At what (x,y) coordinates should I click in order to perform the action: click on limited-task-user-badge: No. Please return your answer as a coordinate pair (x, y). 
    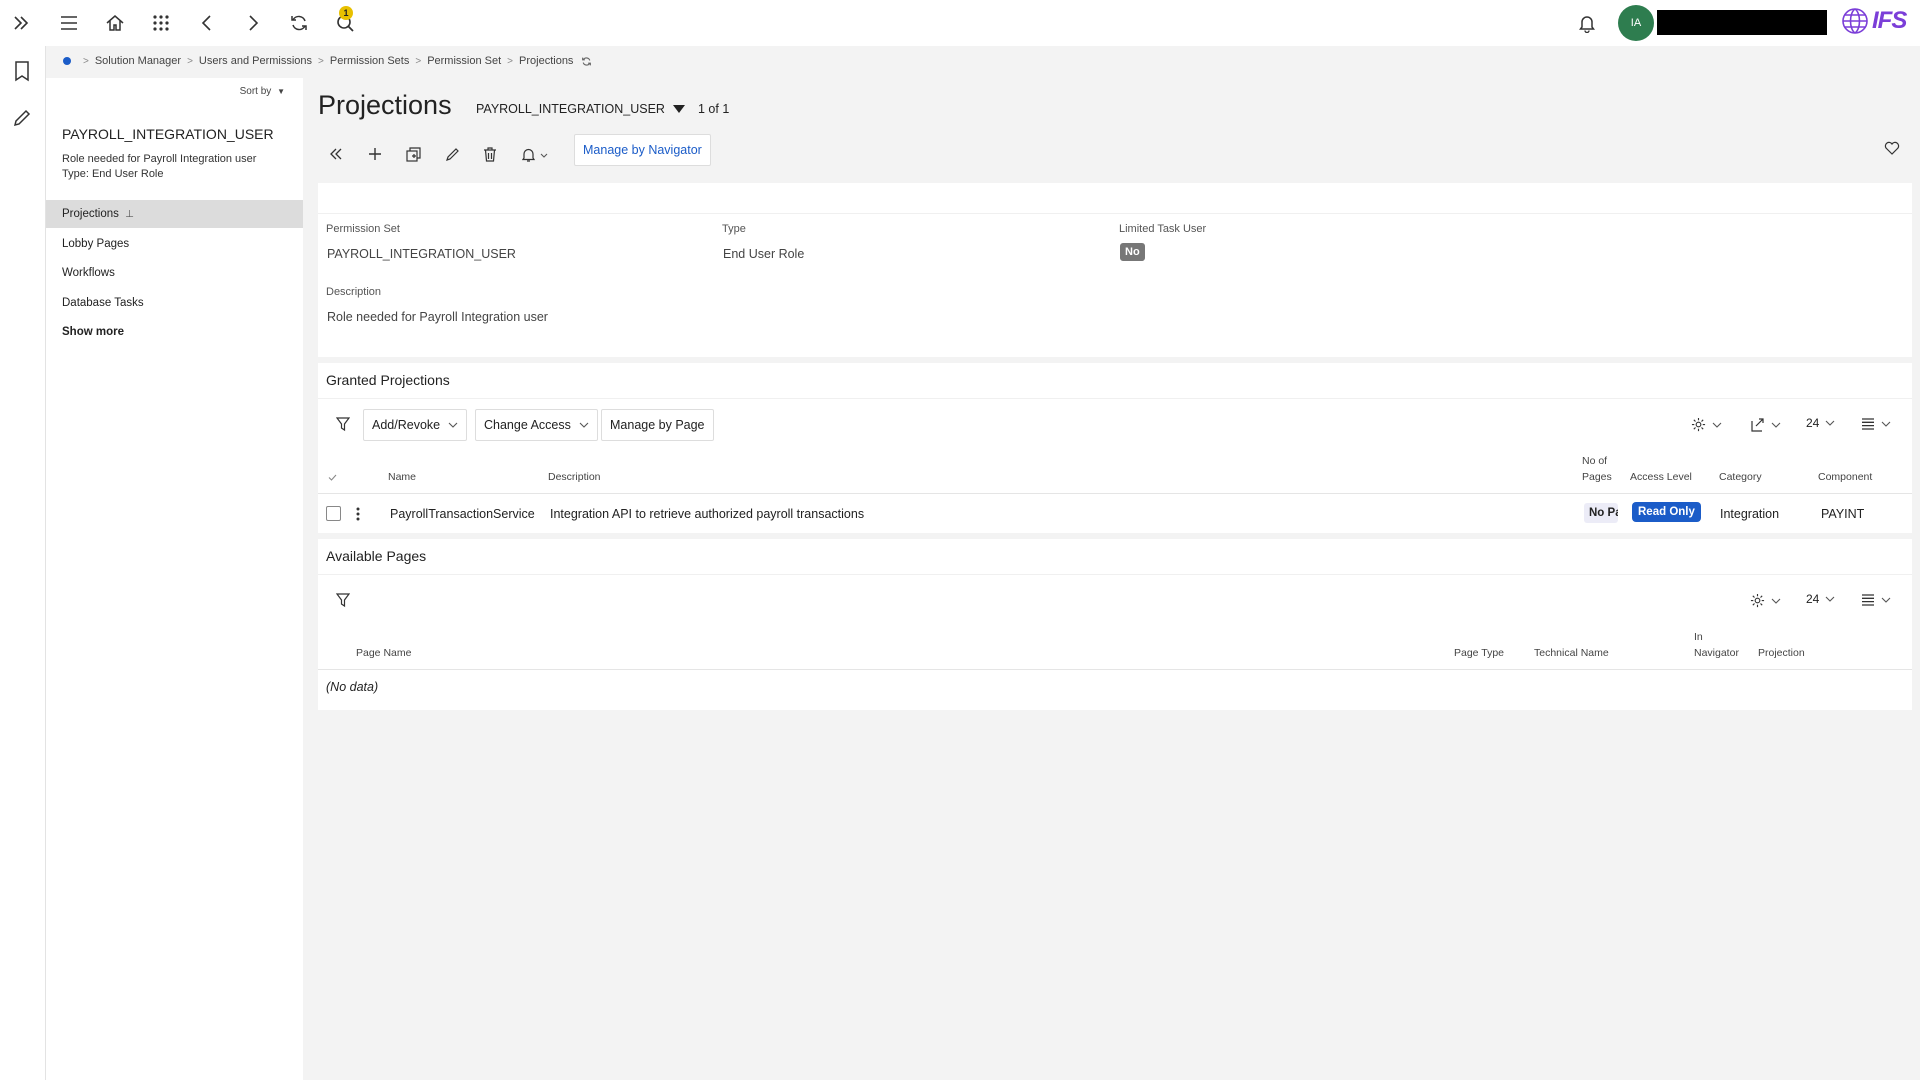
    Looking at the image, I should click on (1132, 252).